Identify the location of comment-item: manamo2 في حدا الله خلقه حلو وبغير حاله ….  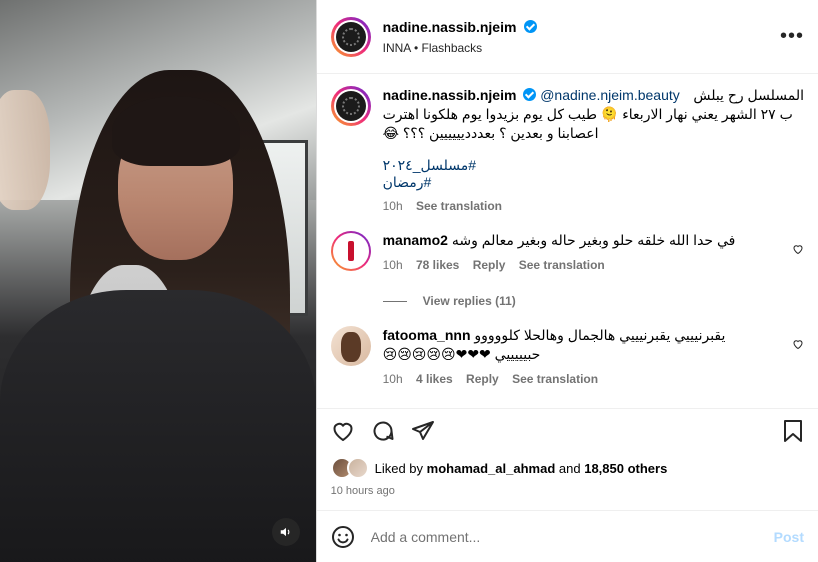
(567, 251).